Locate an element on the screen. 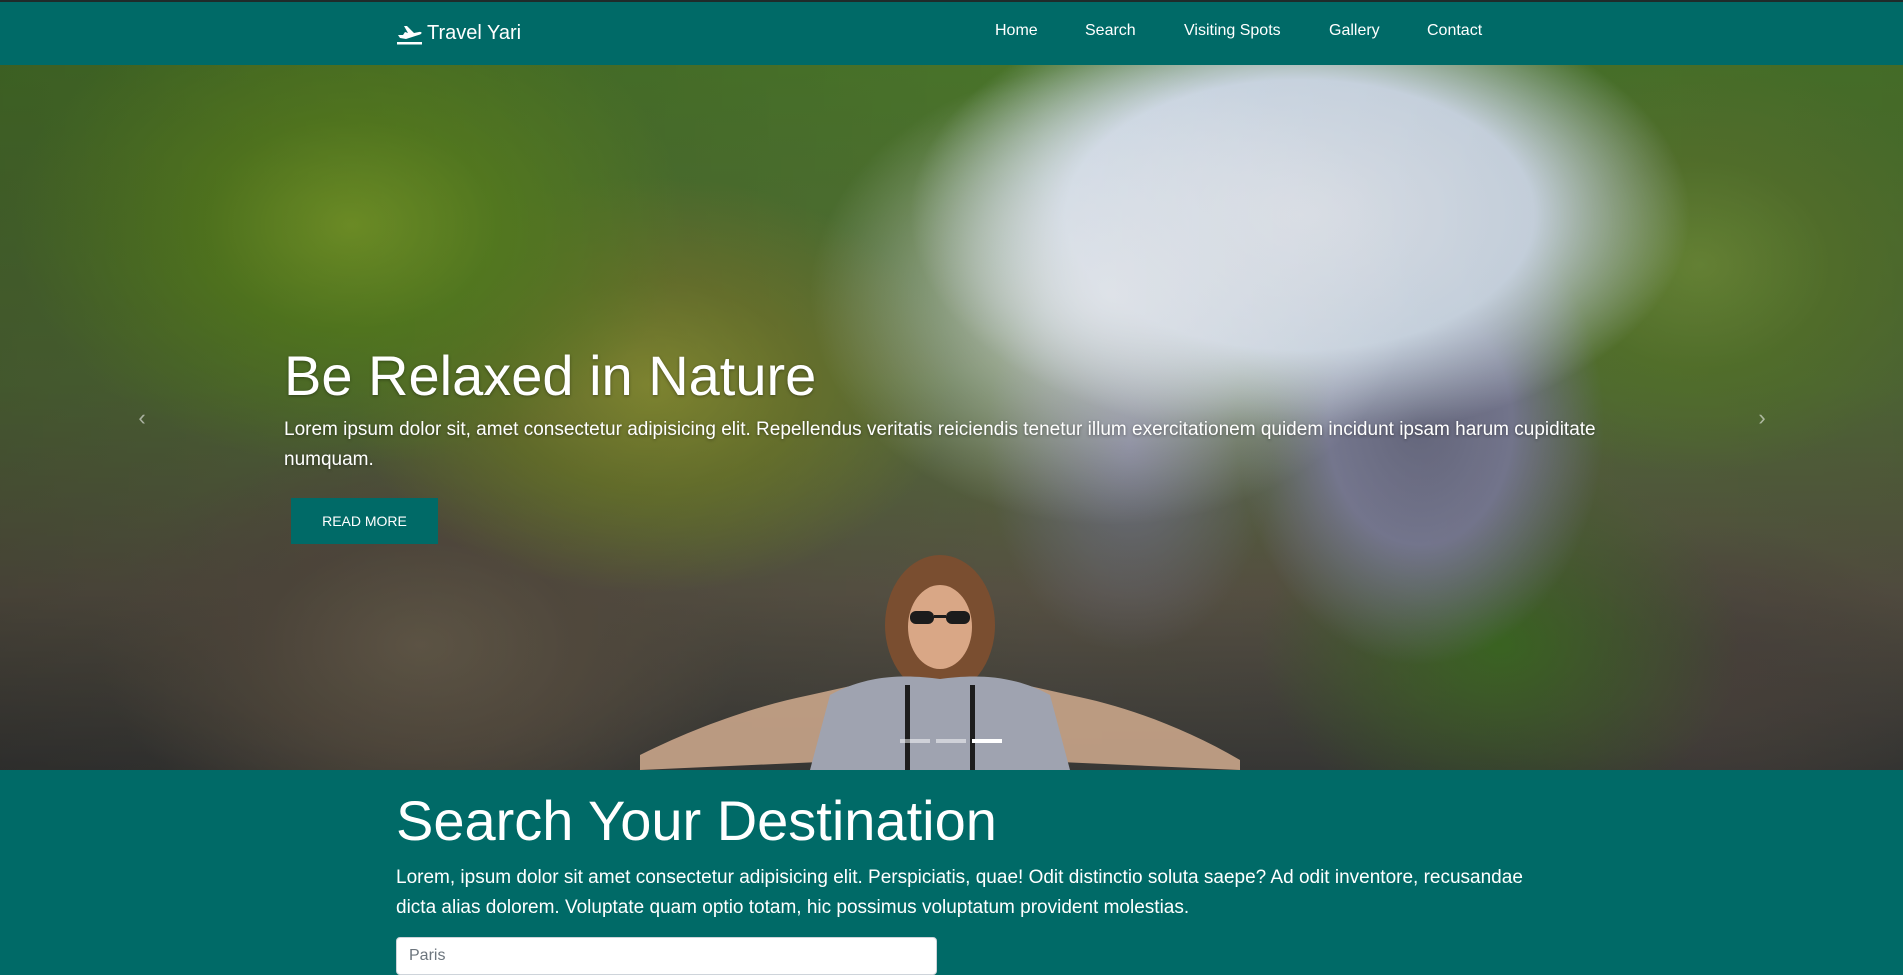 The width and height of the screenshot is (1903, 975). carousel-indicators is located at coordinates (951, 741).